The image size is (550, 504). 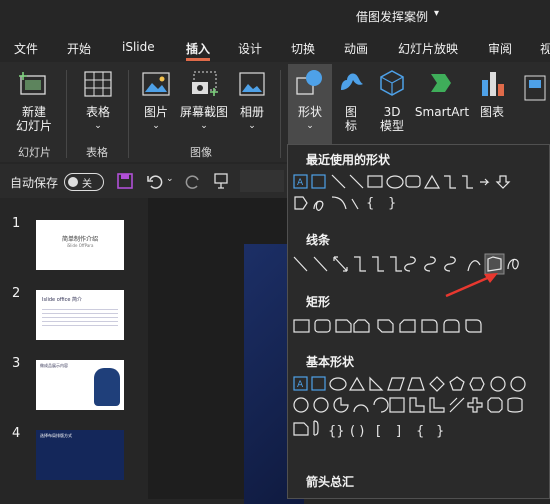 I want to click on 3d-model-button: 3D 模型, so click(x=392, y=100).